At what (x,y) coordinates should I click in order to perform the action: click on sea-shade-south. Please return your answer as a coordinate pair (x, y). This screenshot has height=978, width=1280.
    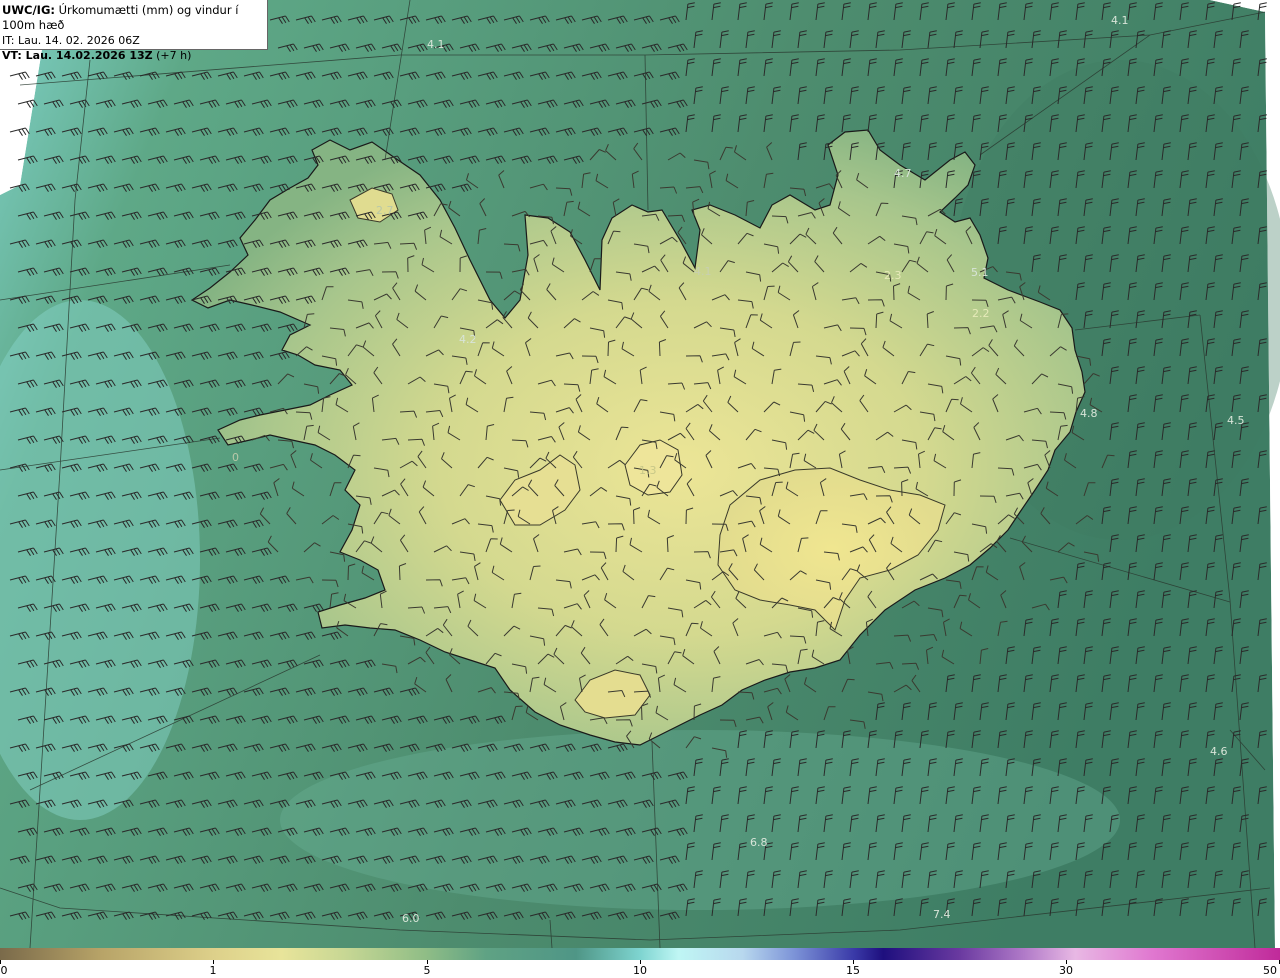
    Looking at the image, I should click on (700, 820).